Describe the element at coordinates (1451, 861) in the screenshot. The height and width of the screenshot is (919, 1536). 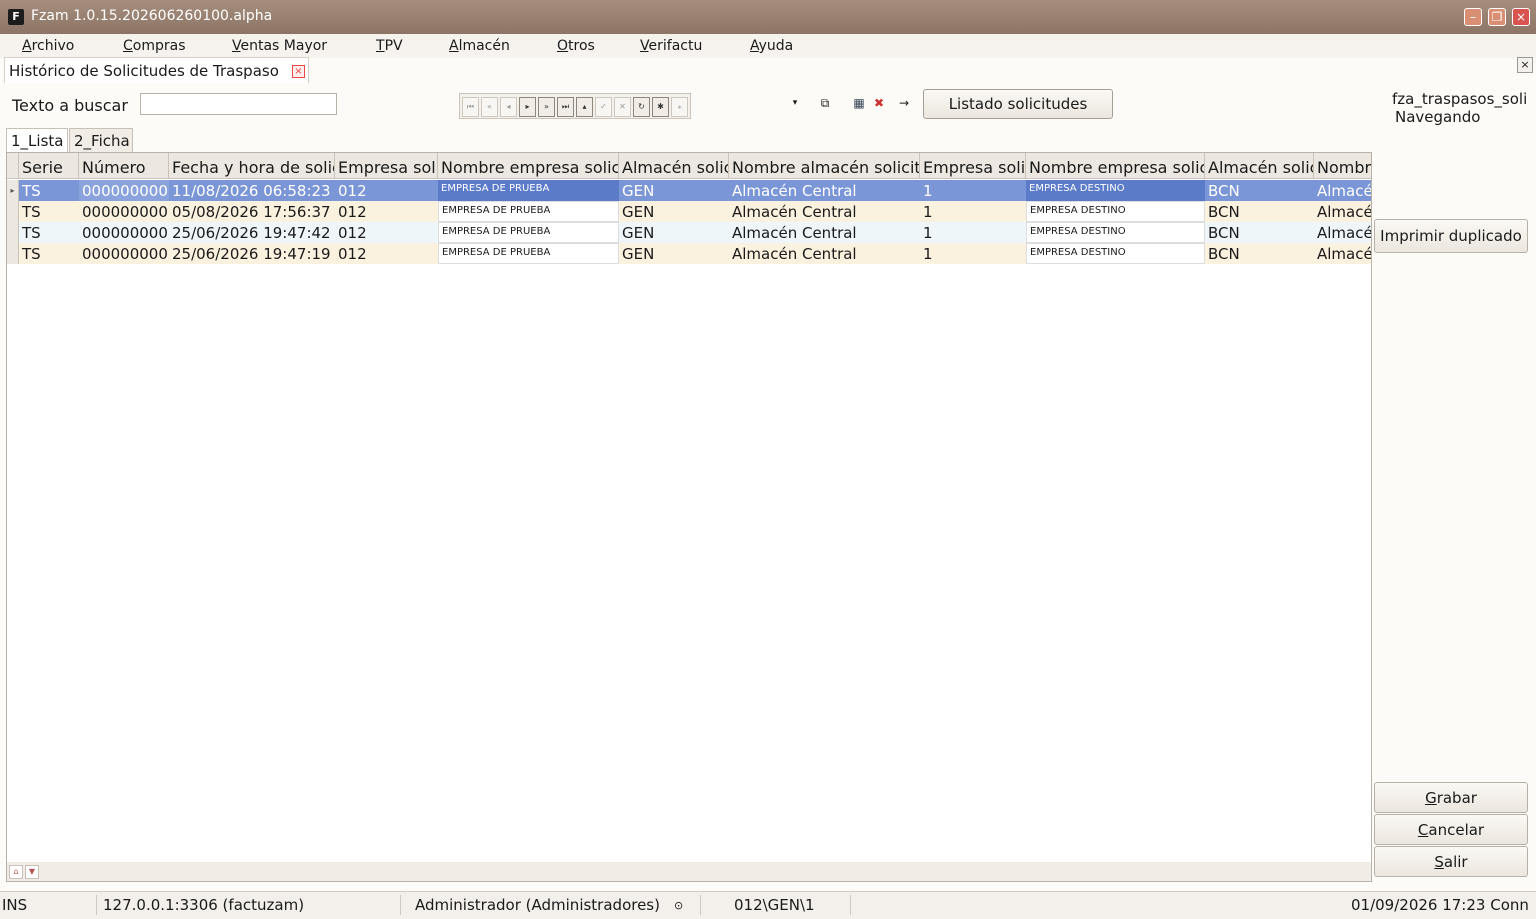
I see `salir-button: Salir` at that location.